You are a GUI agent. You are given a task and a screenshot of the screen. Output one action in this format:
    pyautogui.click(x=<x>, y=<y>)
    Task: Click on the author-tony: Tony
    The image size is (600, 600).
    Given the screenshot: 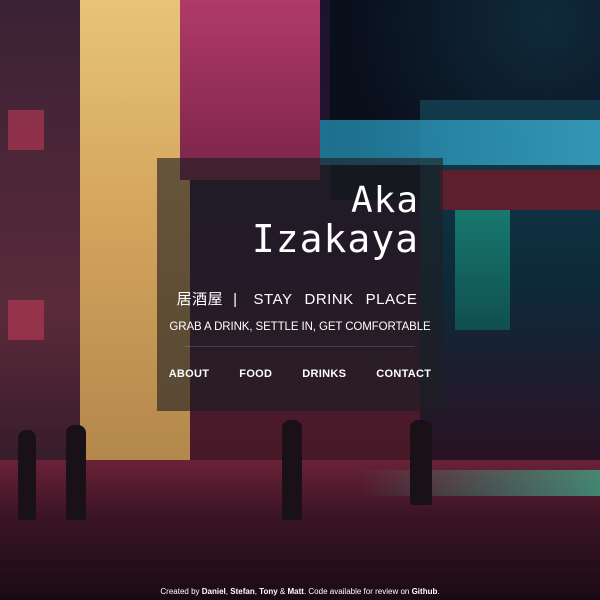 What is the action you would take?
    pyautogui.click(x=268, y=591)
    